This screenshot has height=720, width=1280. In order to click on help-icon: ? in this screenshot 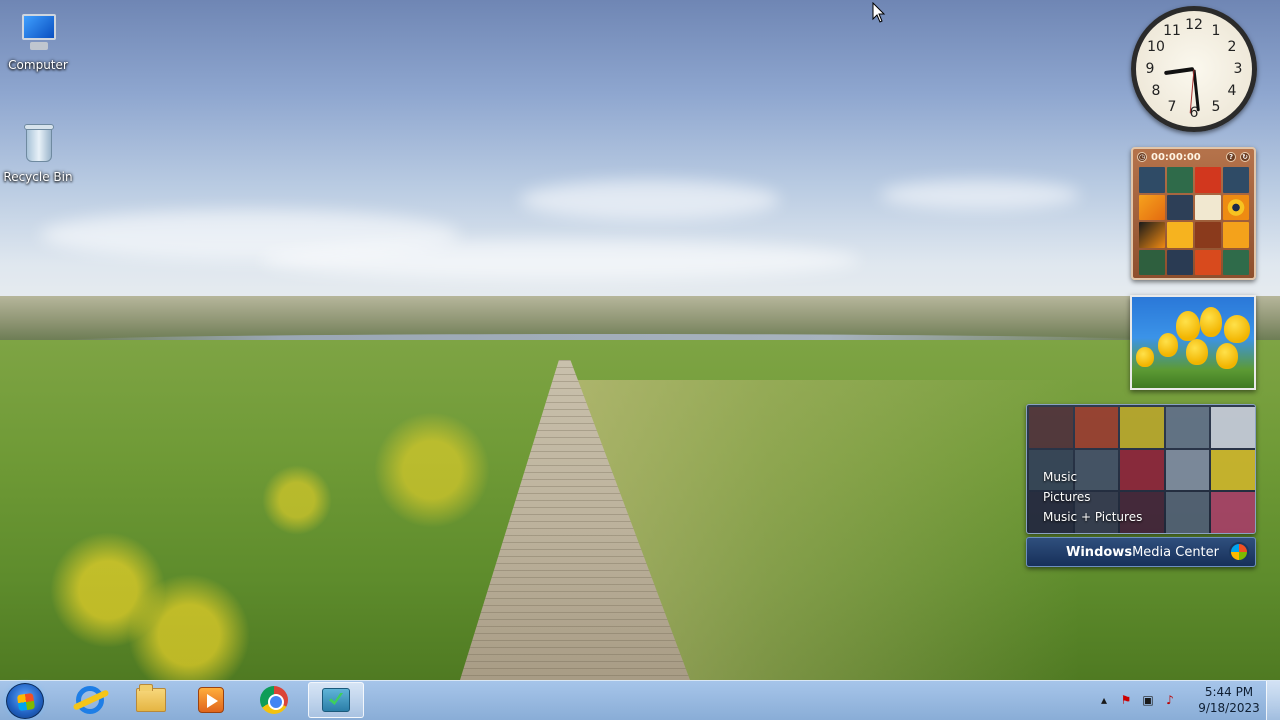, I will do `click(1231, 157)`.